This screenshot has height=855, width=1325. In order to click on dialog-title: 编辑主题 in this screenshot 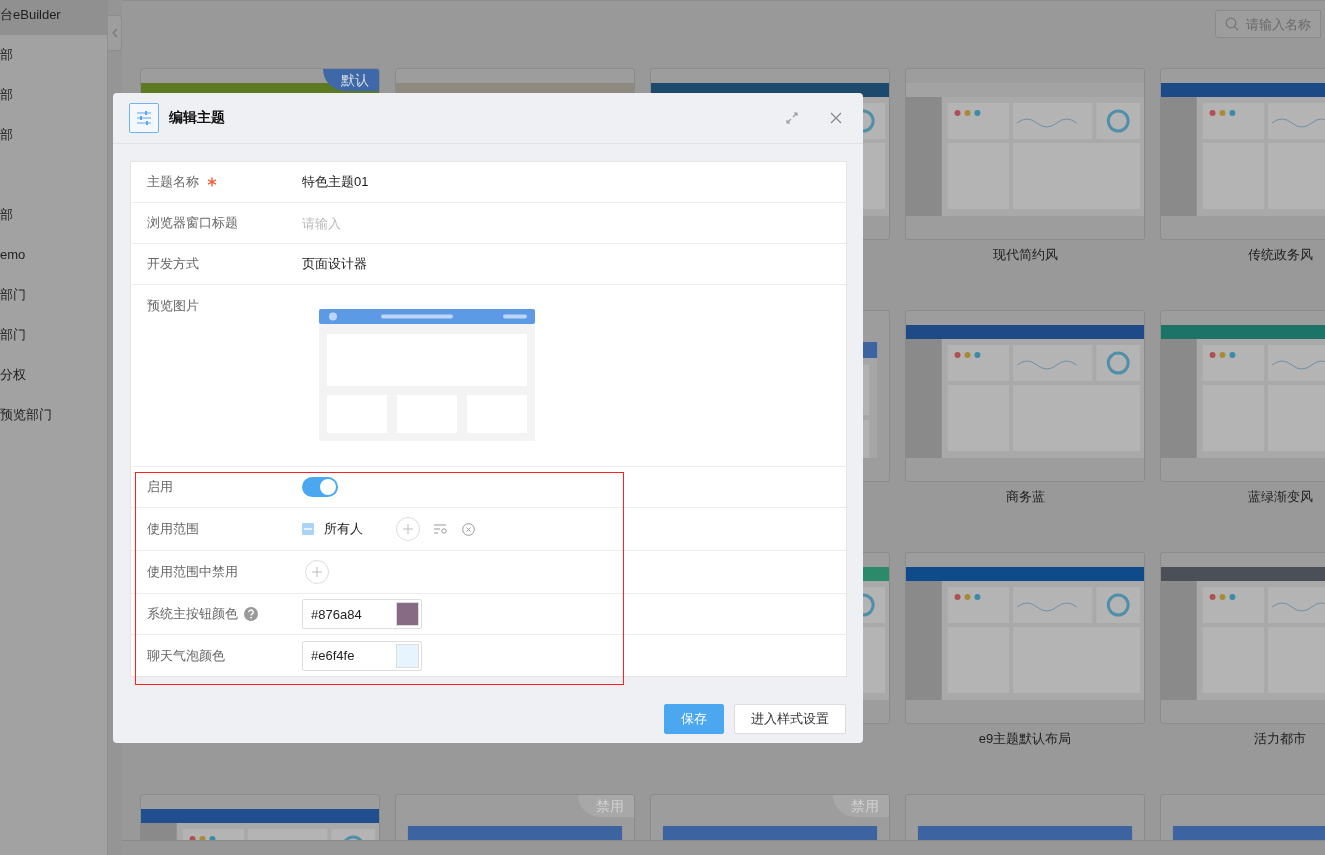, I will do `click(197, 118)`.